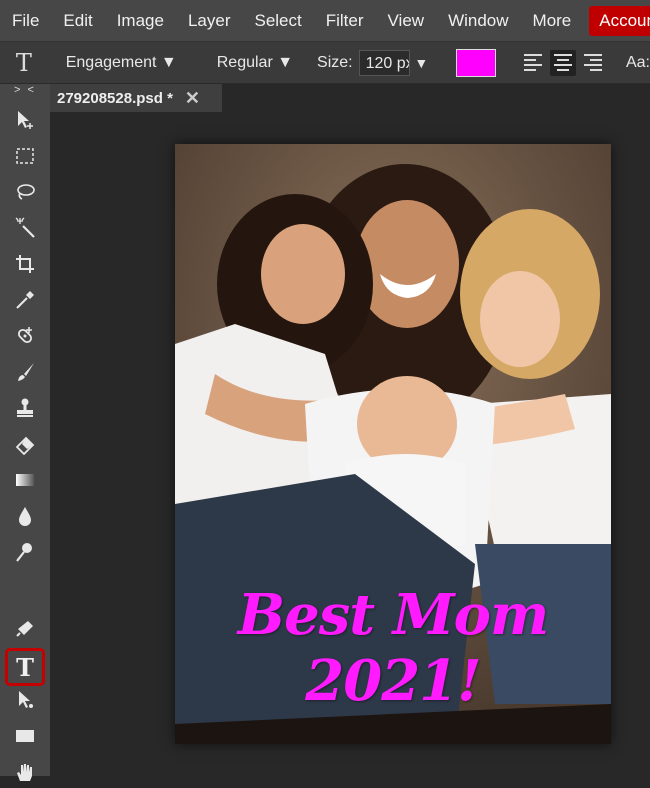 This screenshot has height=788, width=650. Describe the element at coordinates (192, 98) in the screenshot. I see `close-icon: ✕` at that location.